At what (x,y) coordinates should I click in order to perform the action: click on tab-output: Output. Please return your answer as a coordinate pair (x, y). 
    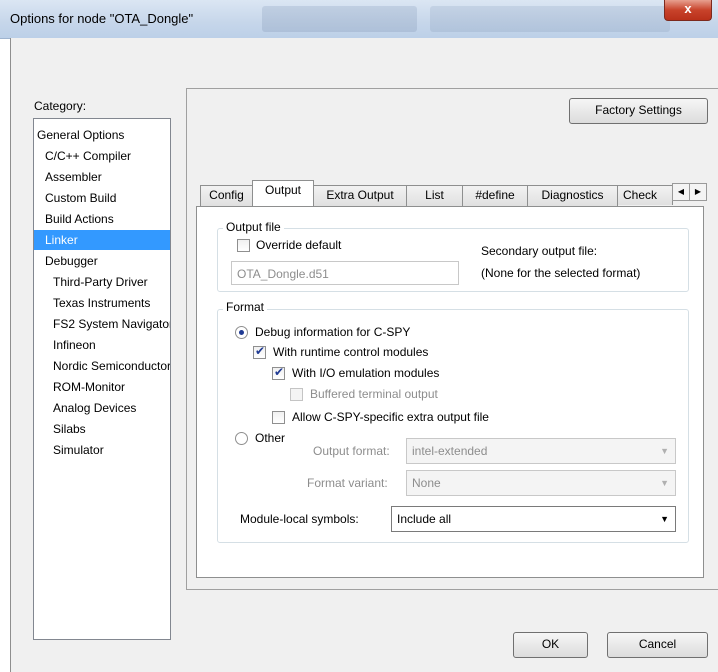
    Looking at the image, I should click on (283, 193).